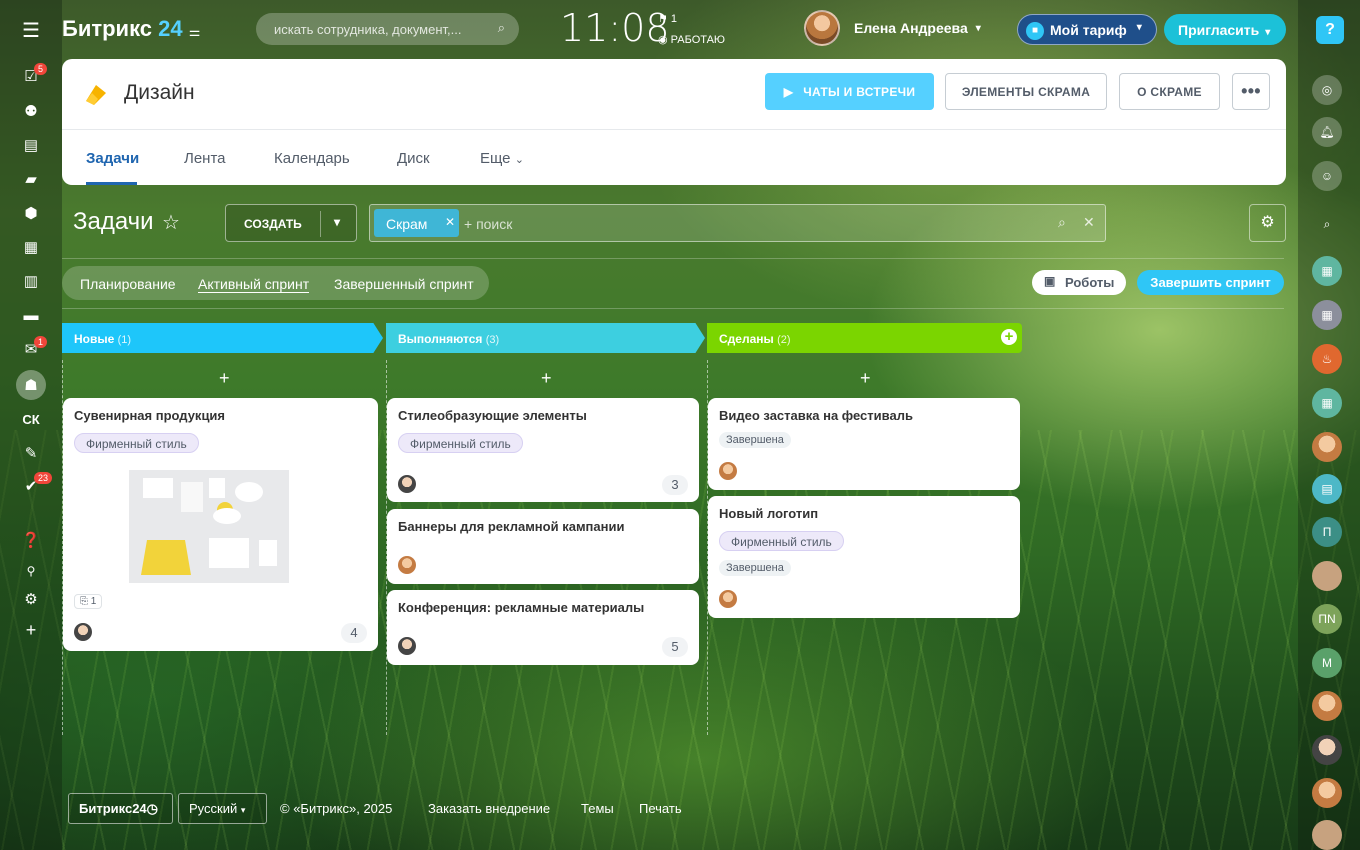  Describe the element at coordinates (521, 607) in the screenshot. I see `task-title: Конференция: рекламные материалы` at that location.